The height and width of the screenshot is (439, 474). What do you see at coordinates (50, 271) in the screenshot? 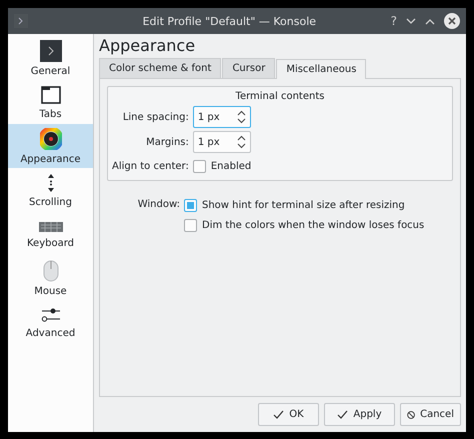
I see `mouse-icon` at bounding box center [50, 271].